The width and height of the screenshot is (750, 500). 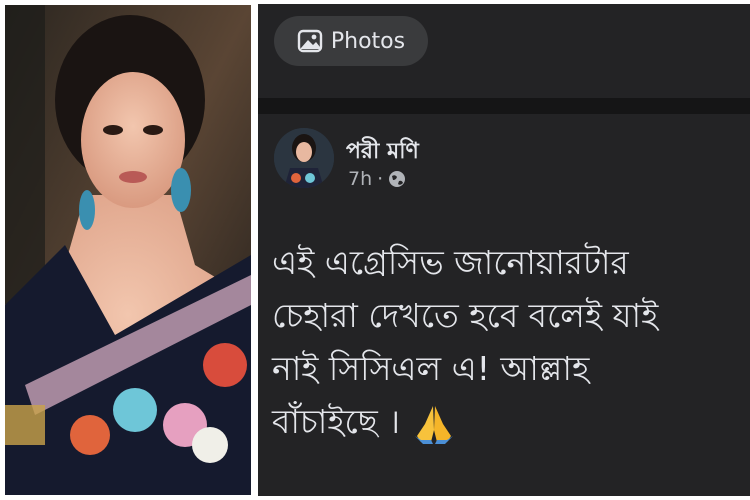 I want to click on post-time: 7h, so click(x=360, y=179).